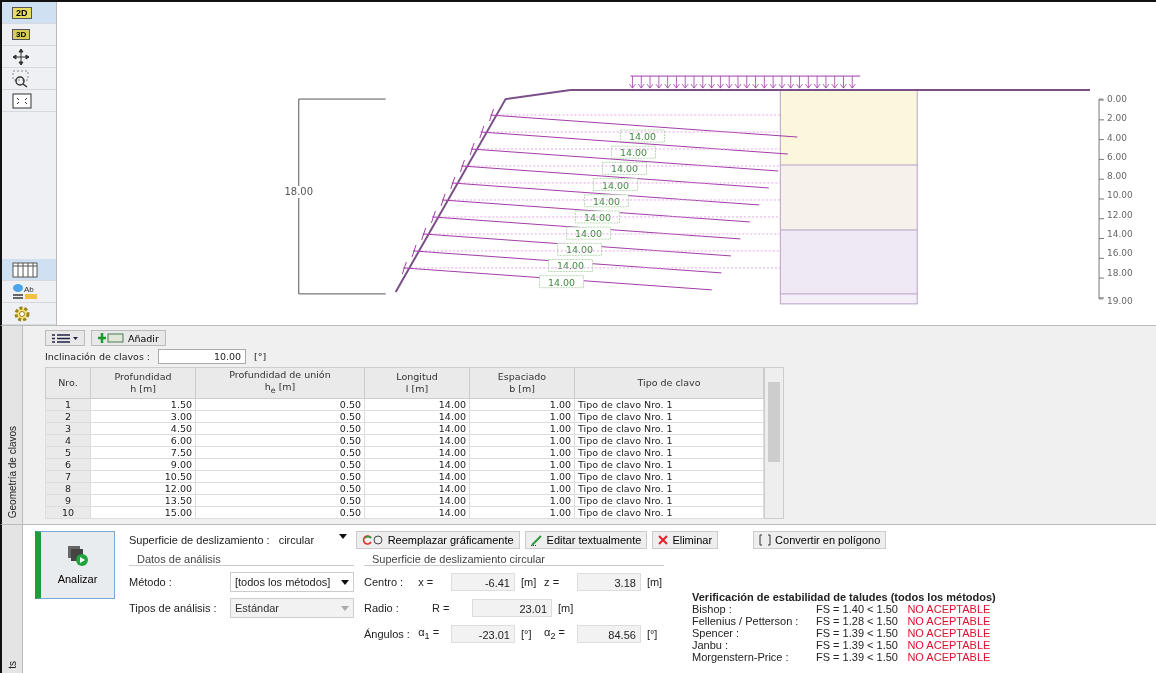 Image resolution: width=1156 pixels, height=673 pixels. I want to click on results-title: Verificación de estabilidad de taludes (todos los métodos), so click(844, 597).